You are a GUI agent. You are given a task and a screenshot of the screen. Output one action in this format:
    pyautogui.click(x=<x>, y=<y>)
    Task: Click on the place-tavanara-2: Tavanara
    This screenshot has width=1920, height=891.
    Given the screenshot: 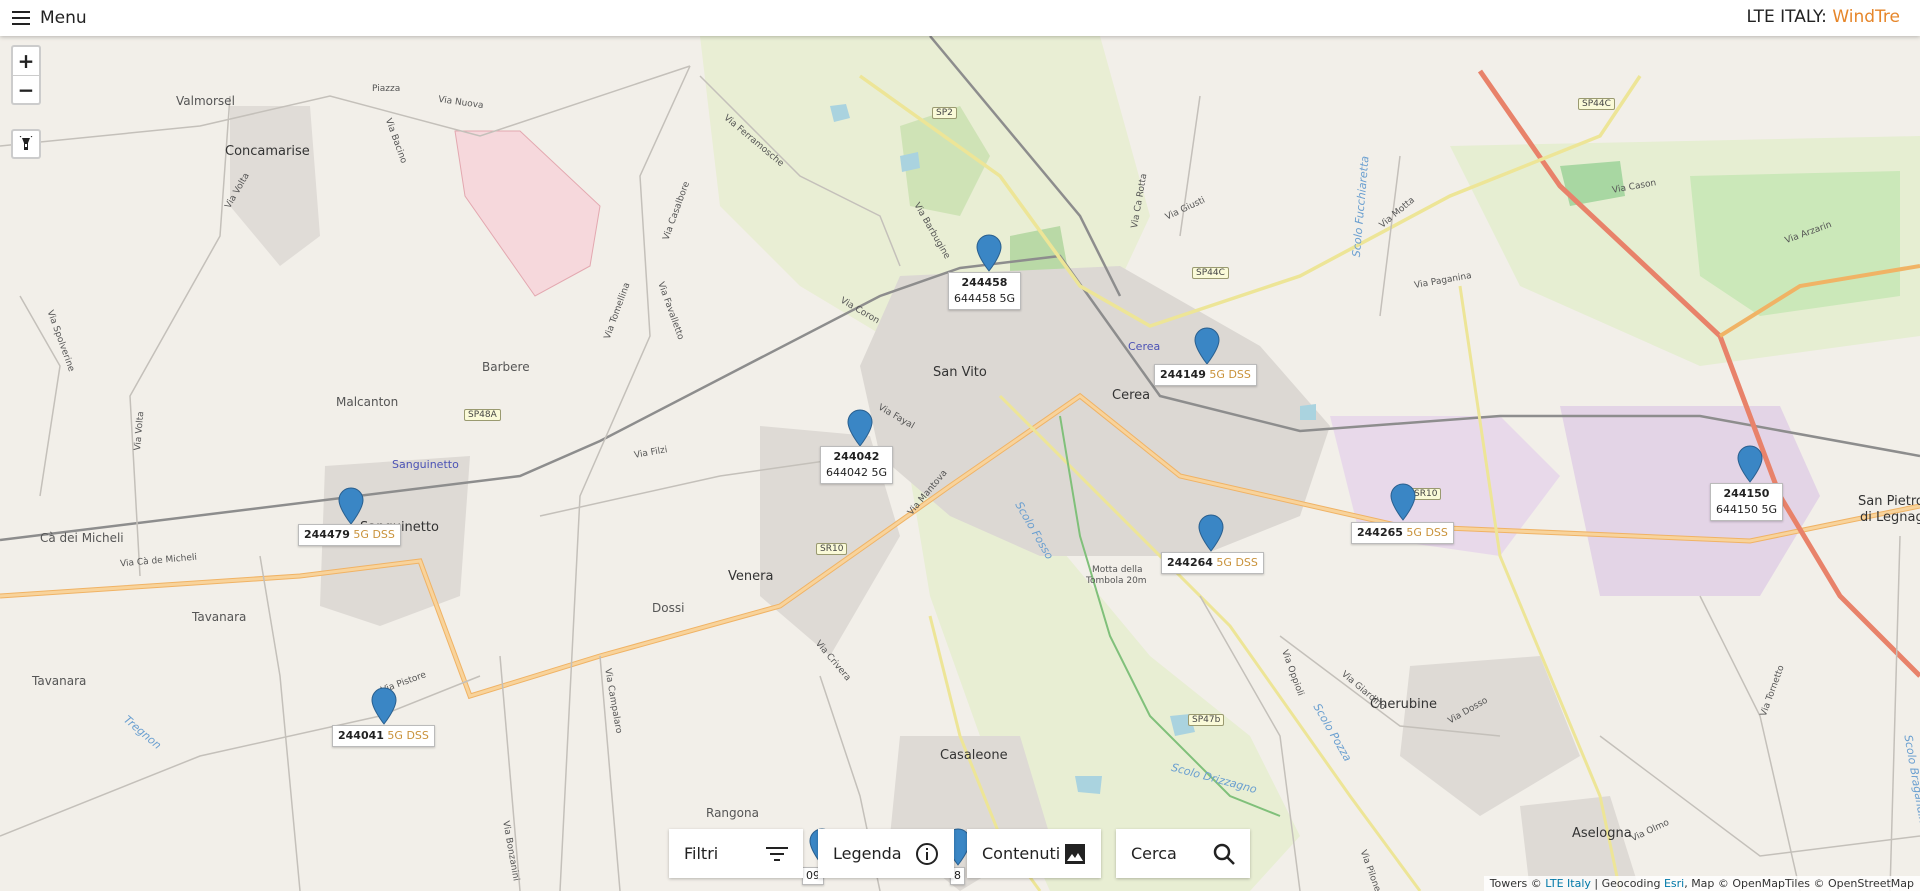 What is the action you would take?
    pyautogui.click(x=59, y=681)
    